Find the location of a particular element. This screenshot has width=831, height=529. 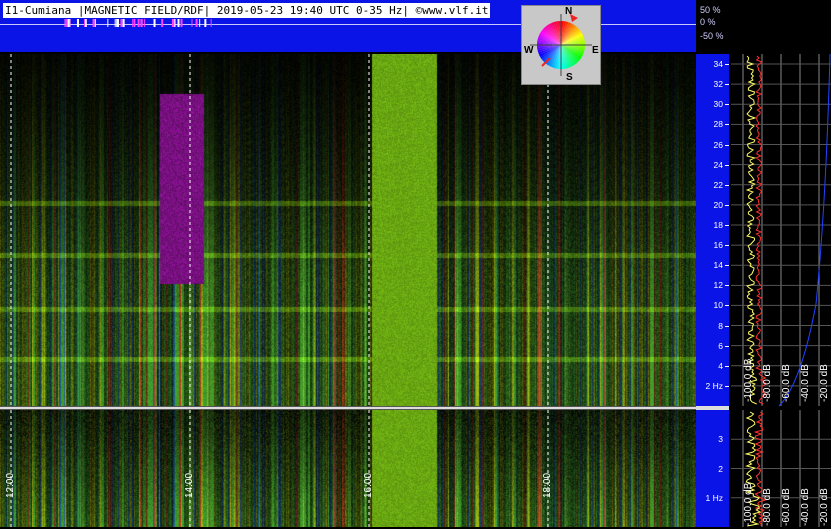

db-tick-label: -60.0 dB is located at coordinates (786, 383).